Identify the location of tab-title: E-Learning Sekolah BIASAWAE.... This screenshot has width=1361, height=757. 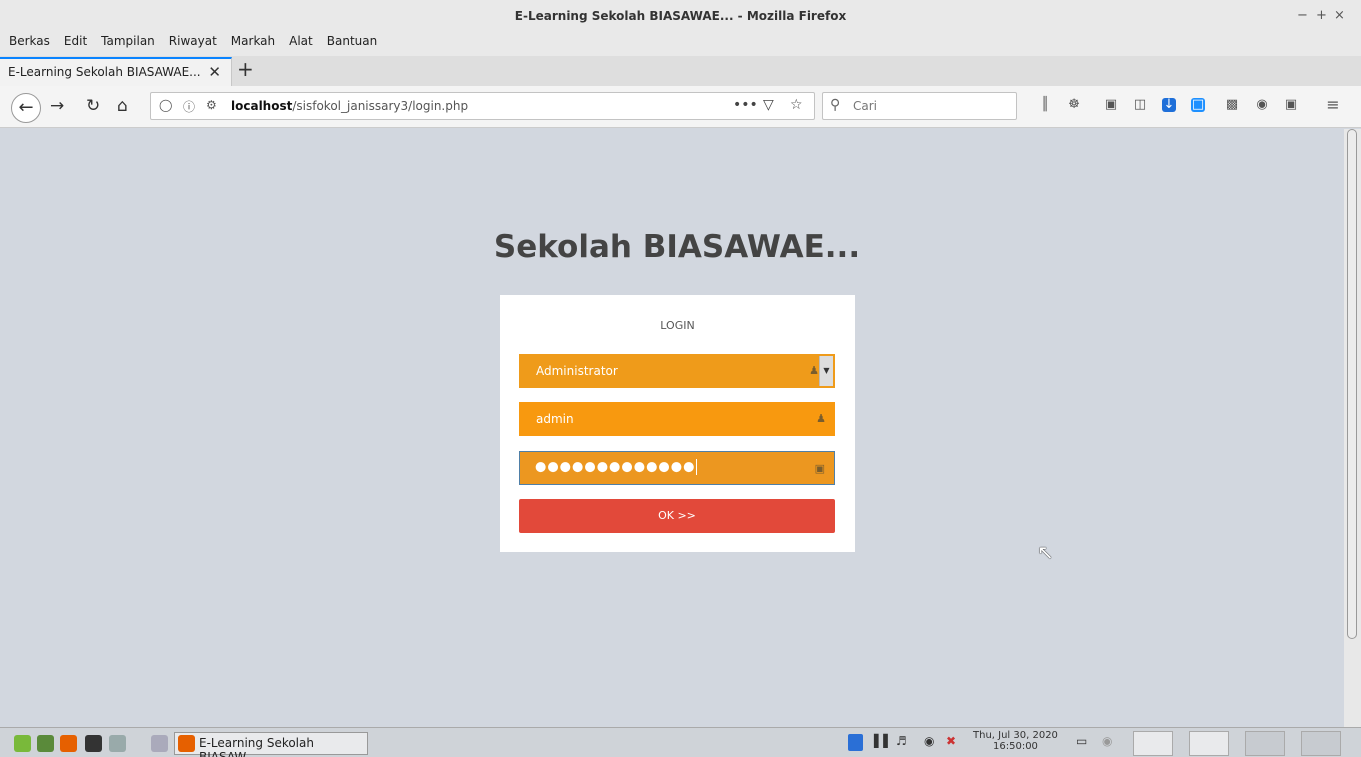
(104, 72).